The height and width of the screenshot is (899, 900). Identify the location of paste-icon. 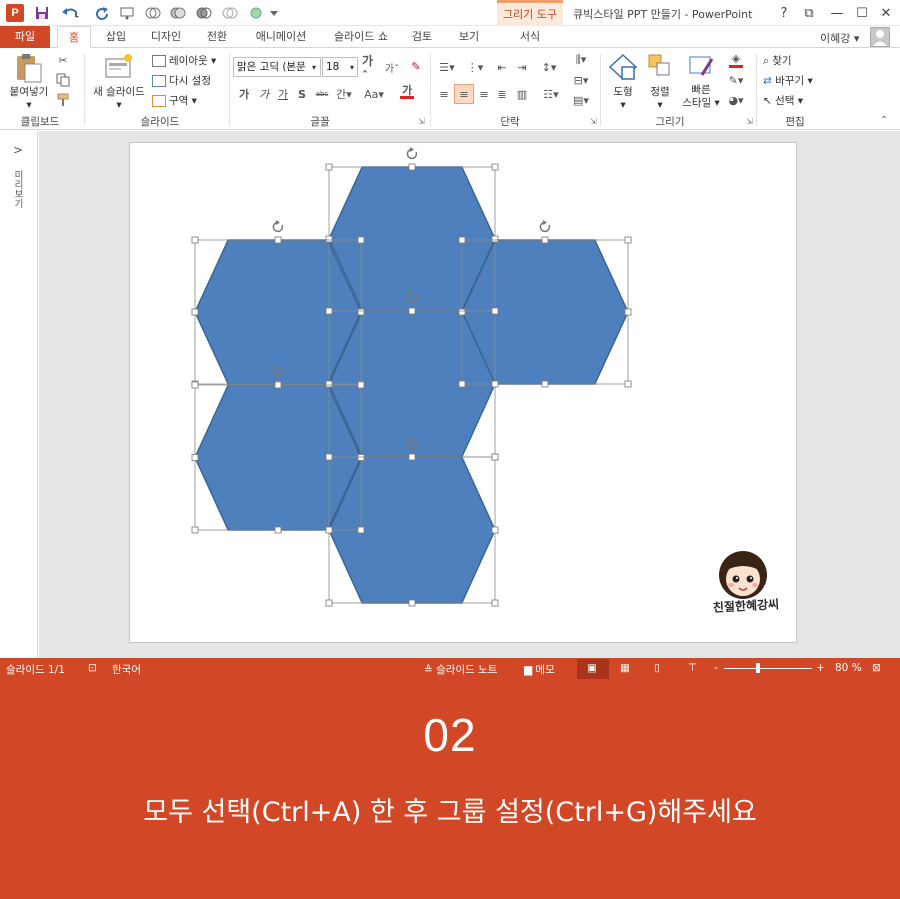
(29, 68).